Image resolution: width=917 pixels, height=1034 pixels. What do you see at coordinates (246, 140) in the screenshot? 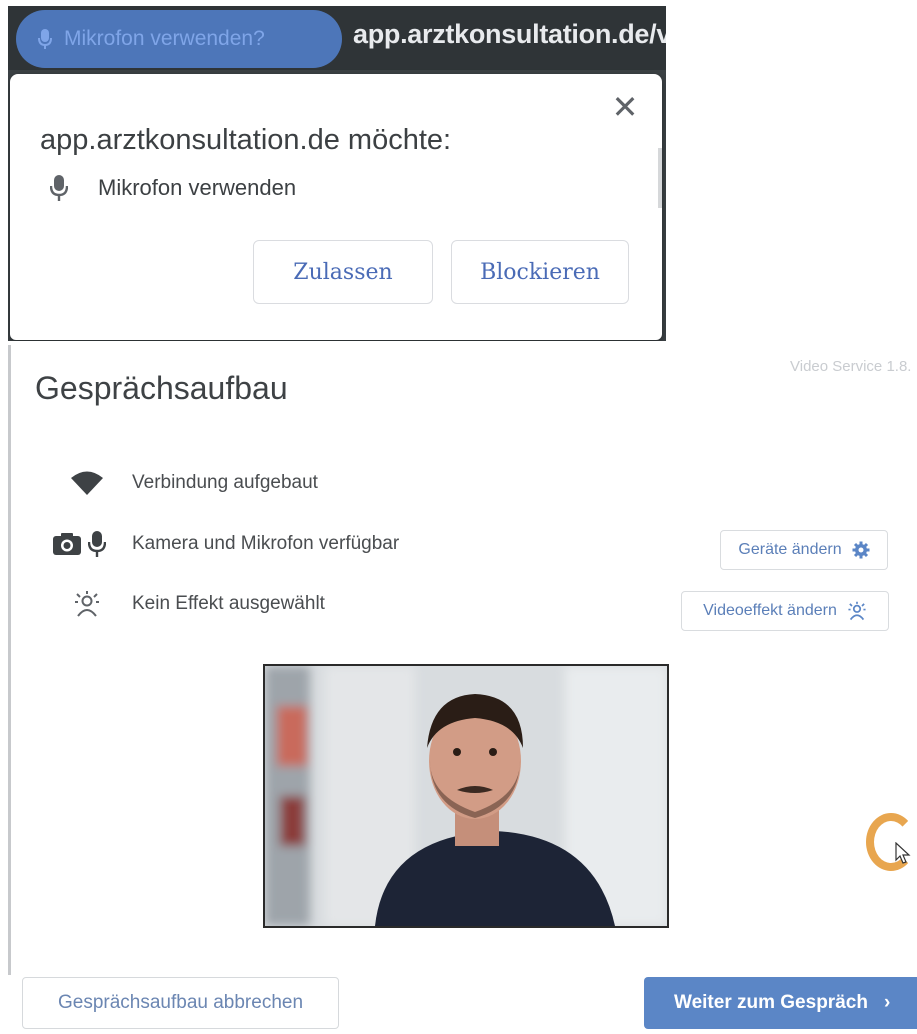
I see `popup-title: app.arztkonsultation.de möchte:` at bounding box center [246, 140].